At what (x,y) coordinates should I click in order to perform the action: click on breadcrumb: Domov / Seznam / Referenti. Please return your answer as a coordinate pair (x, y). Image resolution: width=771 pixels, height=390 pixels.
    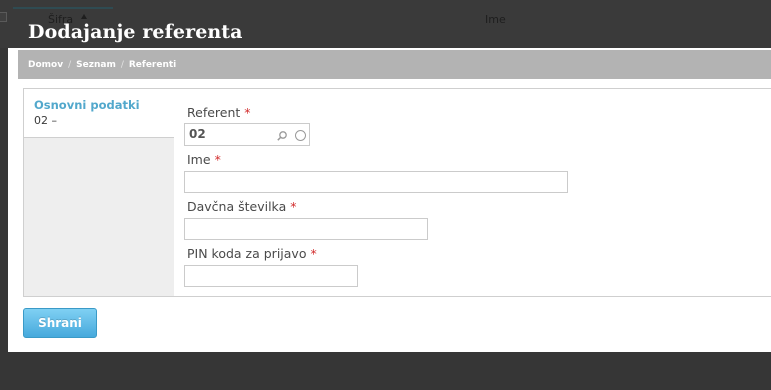
    Looking at the image, I should click on (394, 64).